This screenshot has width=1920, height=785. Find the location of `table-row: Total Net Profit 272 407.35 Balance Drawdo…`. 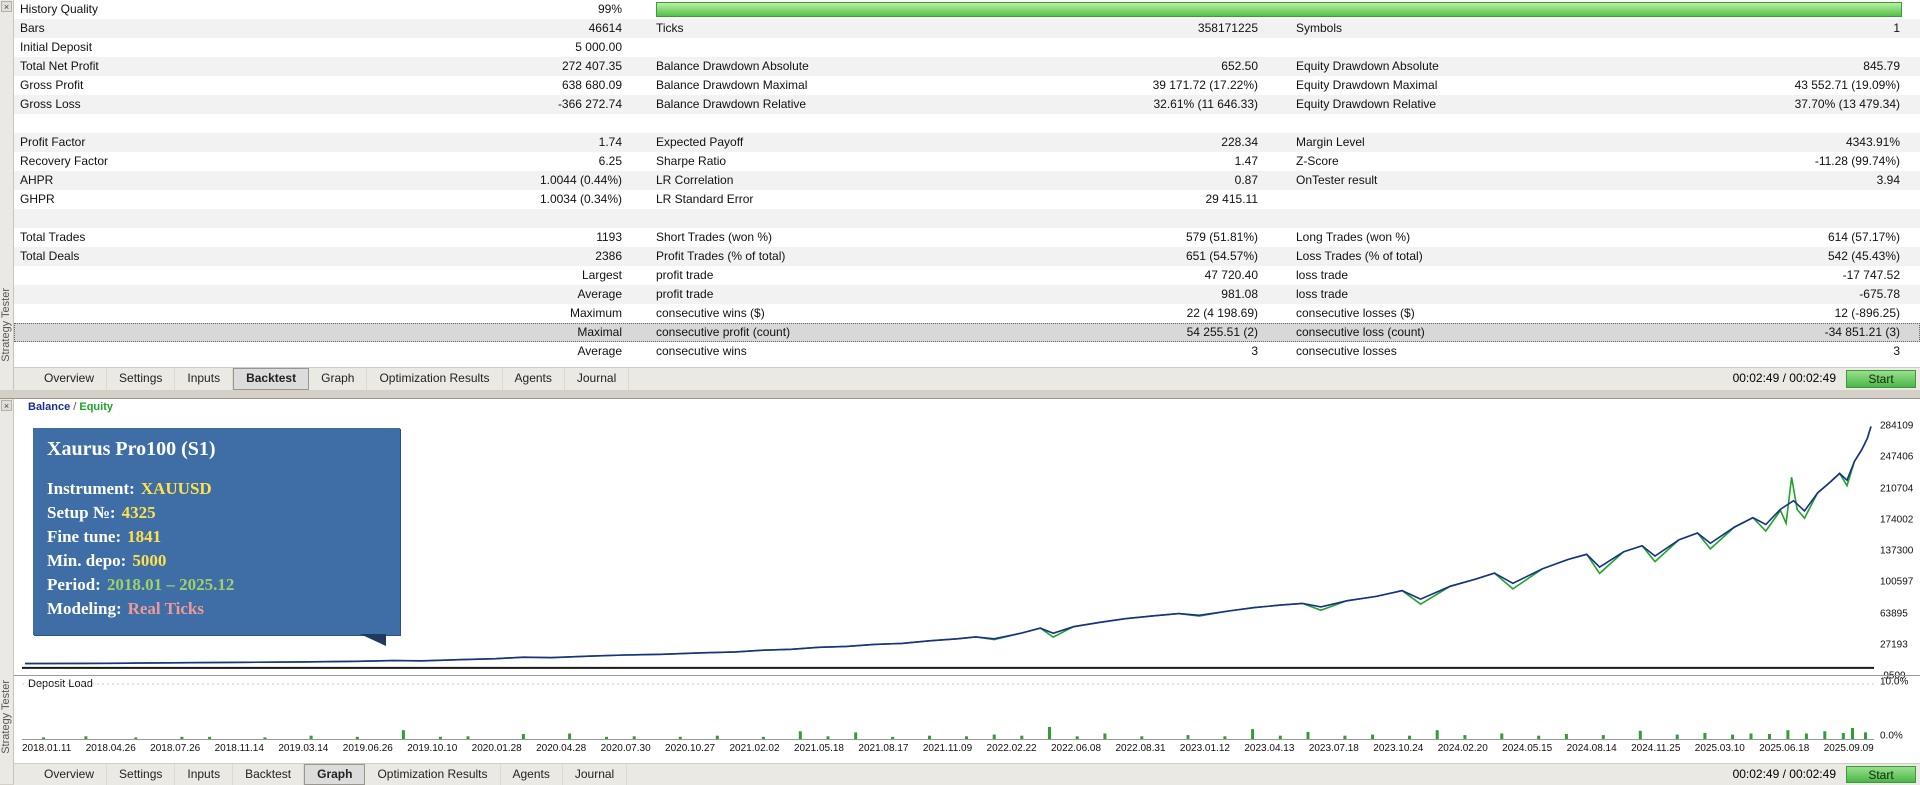

table-row: Total Net Profit 272 407.35 Balance Drawdo… is located at coordinates (967, 66).